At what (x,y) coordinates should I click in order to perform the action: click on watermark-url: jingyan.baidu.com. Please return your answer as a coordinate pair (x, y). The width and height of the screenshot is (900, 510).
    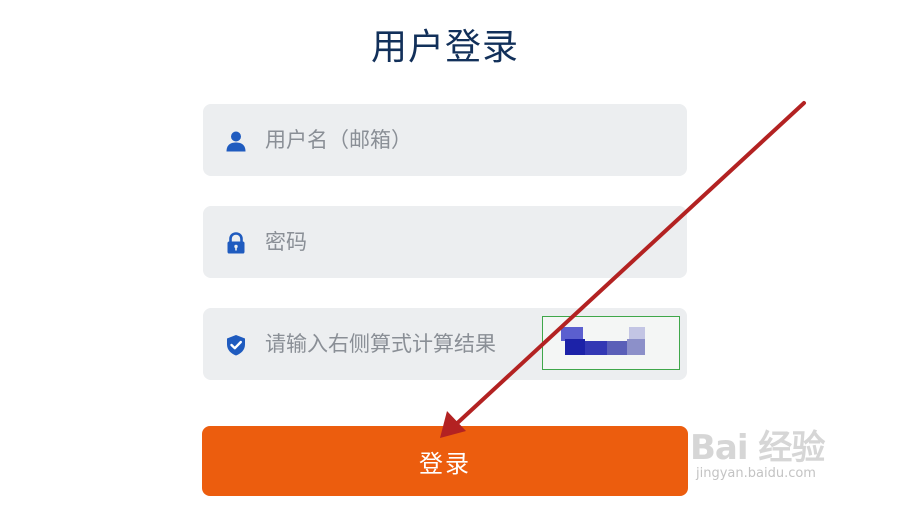
    Looking at the image, I should click on (756, 473).